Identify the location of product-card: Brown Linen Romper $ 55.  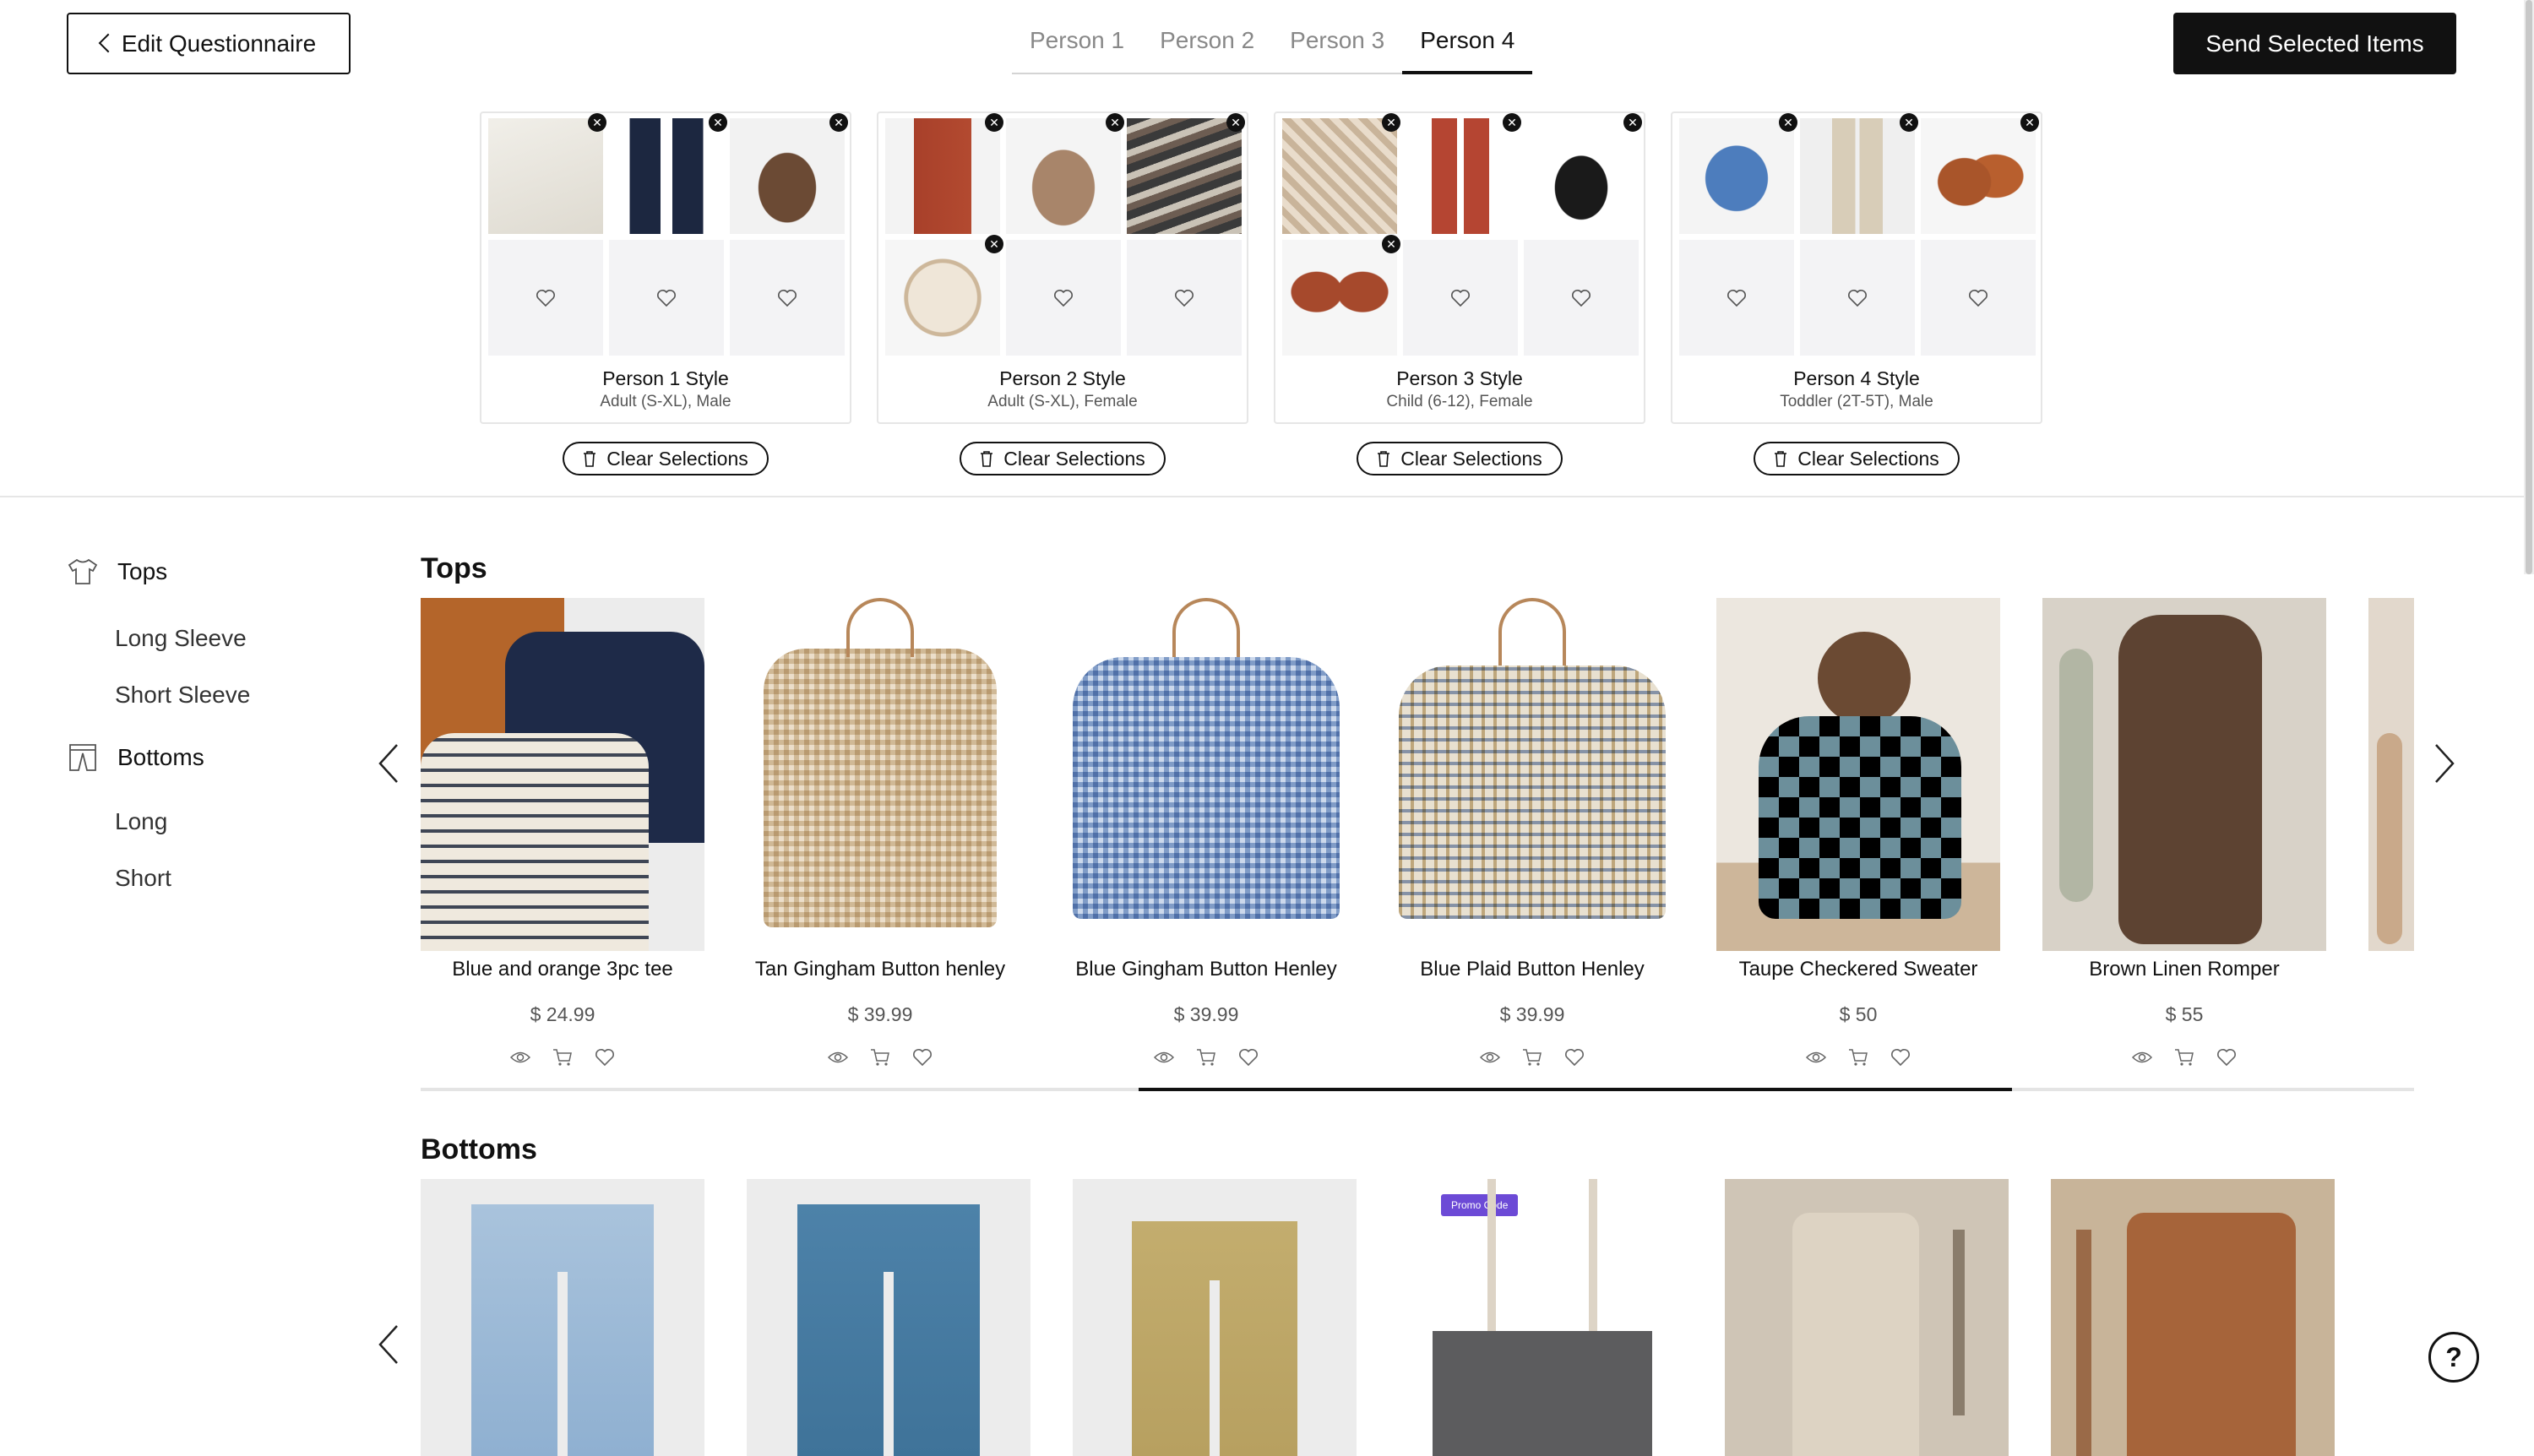
(2184, 832).